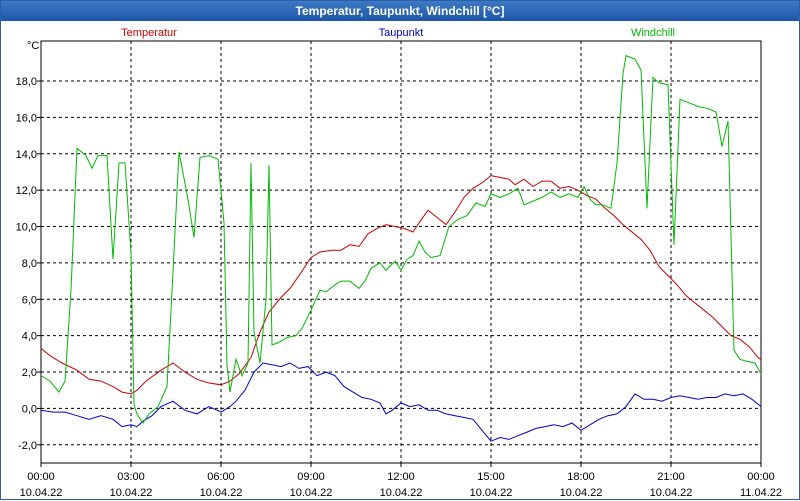  What do you see at coordinates (29, 409) in the screenshot?
I see `y-tick-label: 0,0` at bounding box center [29, 409].